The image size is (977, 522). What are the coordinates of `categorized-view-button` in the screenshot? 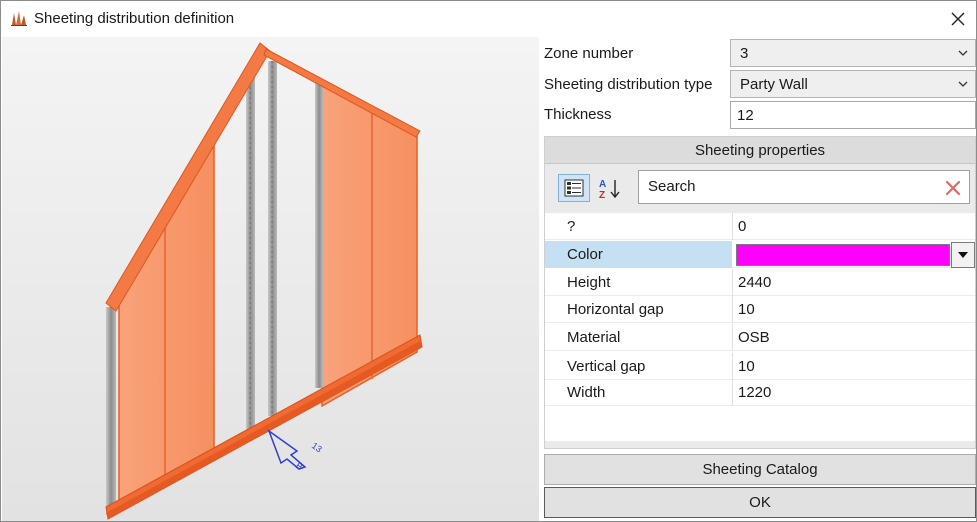 It's located at (574, 188).